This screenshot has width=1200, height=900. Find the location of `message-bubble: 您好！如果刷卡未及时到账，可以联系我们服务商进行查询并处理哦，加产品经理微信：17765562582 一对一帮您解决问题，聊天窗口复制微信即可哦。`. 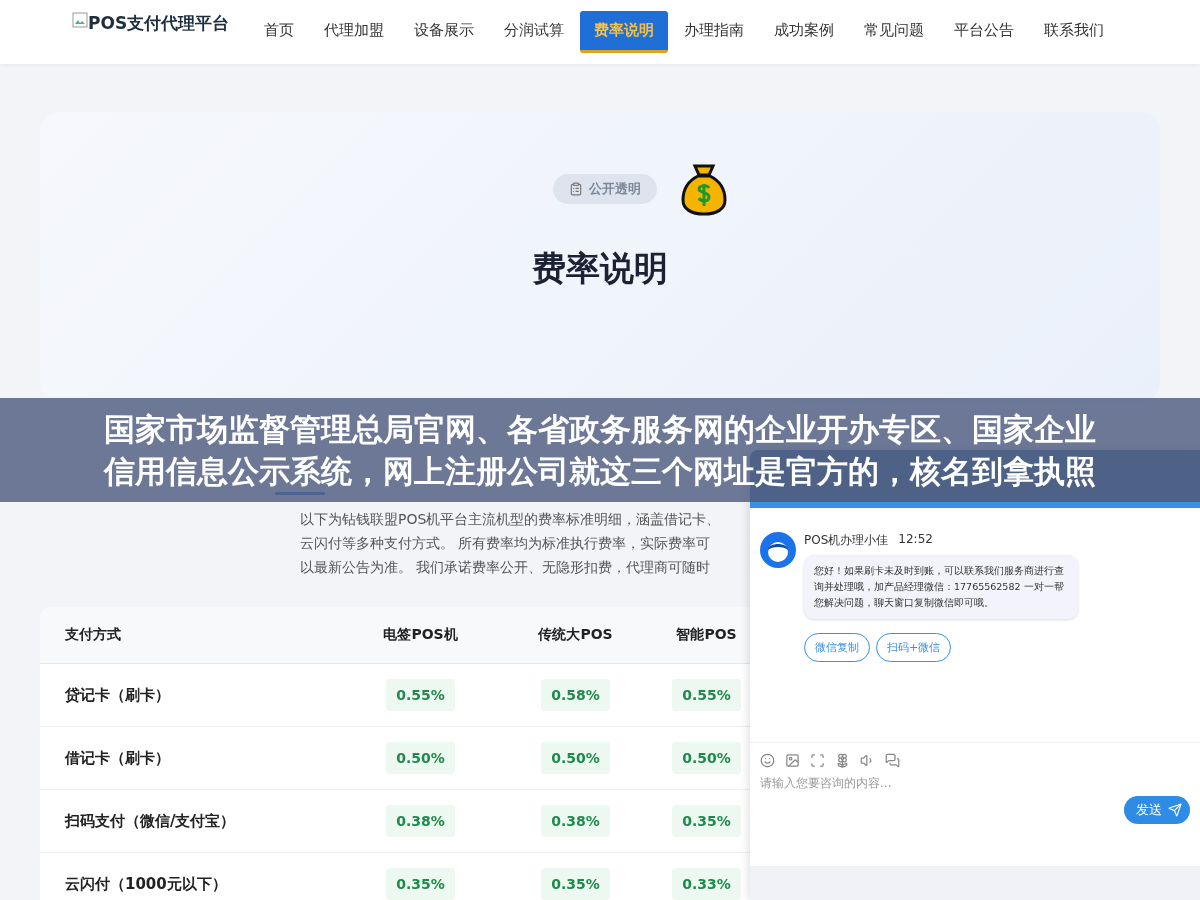

message-bubble: 您好！如果刷卡未及时到账，可以联系我们服务商进行查询并处理哦，加产品经理微信：17765562582 一对一帮您解决问题，聊天窗口复制微信即可哦。 is located at coordinates (941, 587).